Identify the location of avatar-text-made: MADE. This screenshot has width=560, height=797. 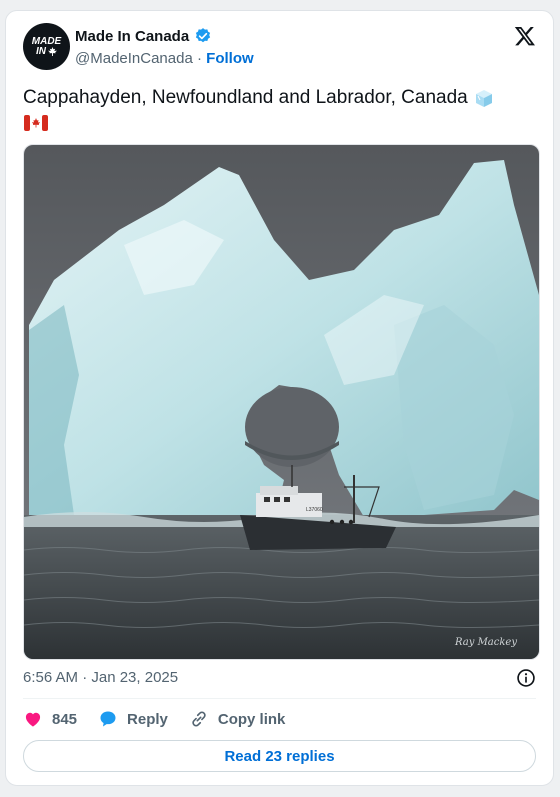
(46, 41).